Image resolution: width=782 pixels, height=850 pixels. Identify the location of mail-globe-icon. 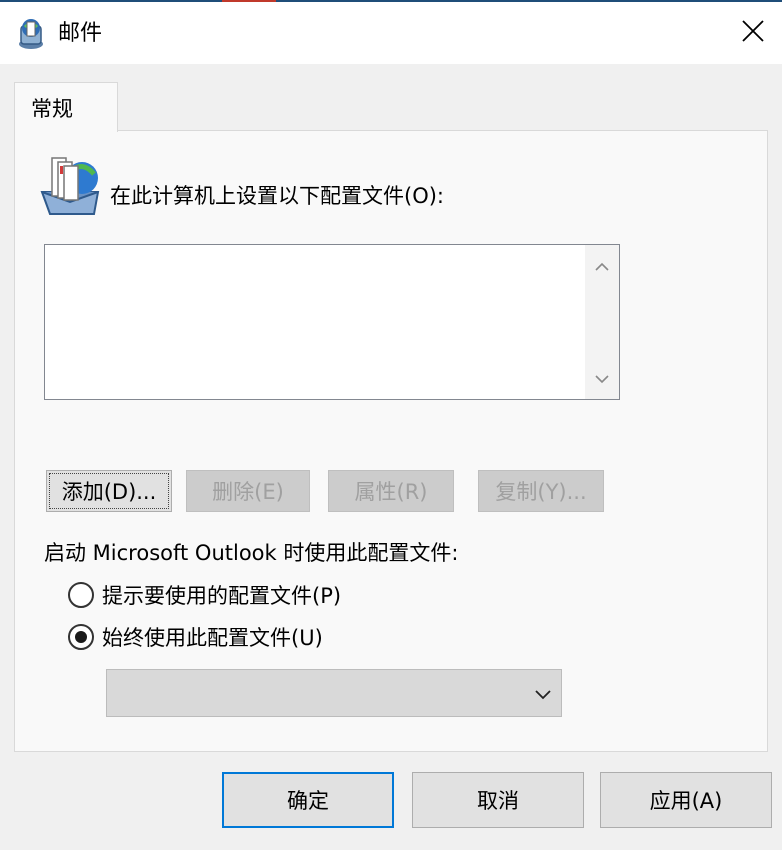
(31, 33).